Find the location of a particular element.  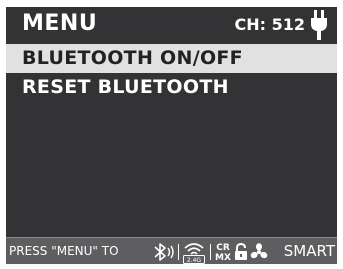

crmx-bottom-text: MX is located at coordinates (223, 258).